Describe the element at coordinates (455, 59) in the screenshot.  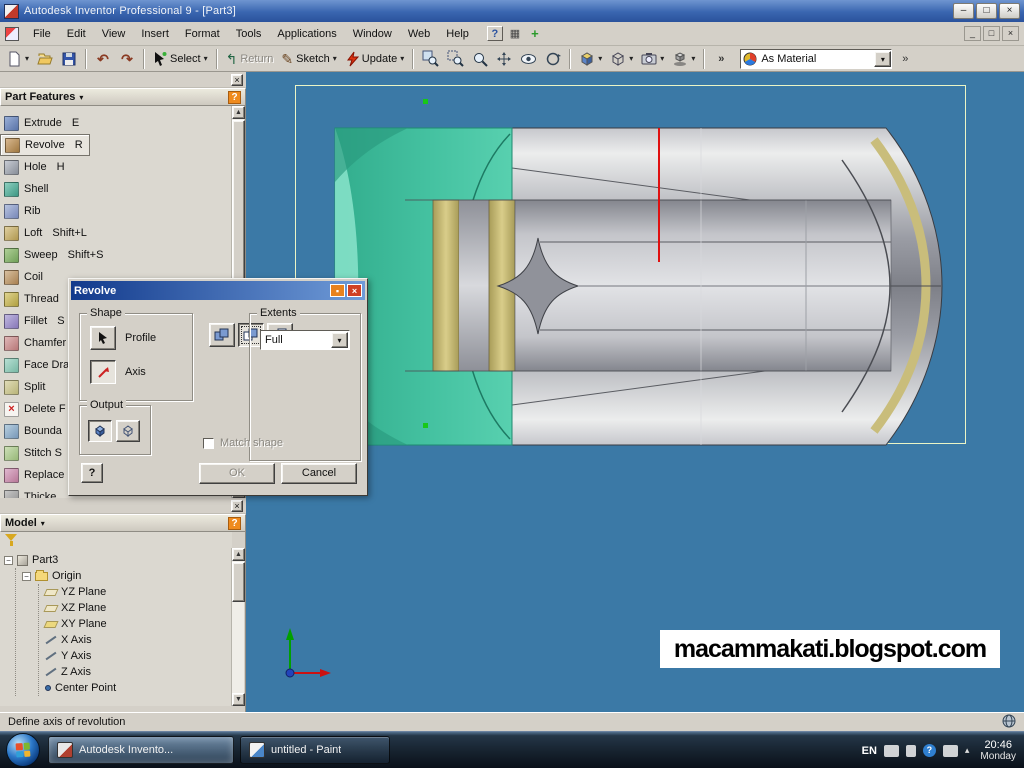
I see `zoom-window-button` at that location.